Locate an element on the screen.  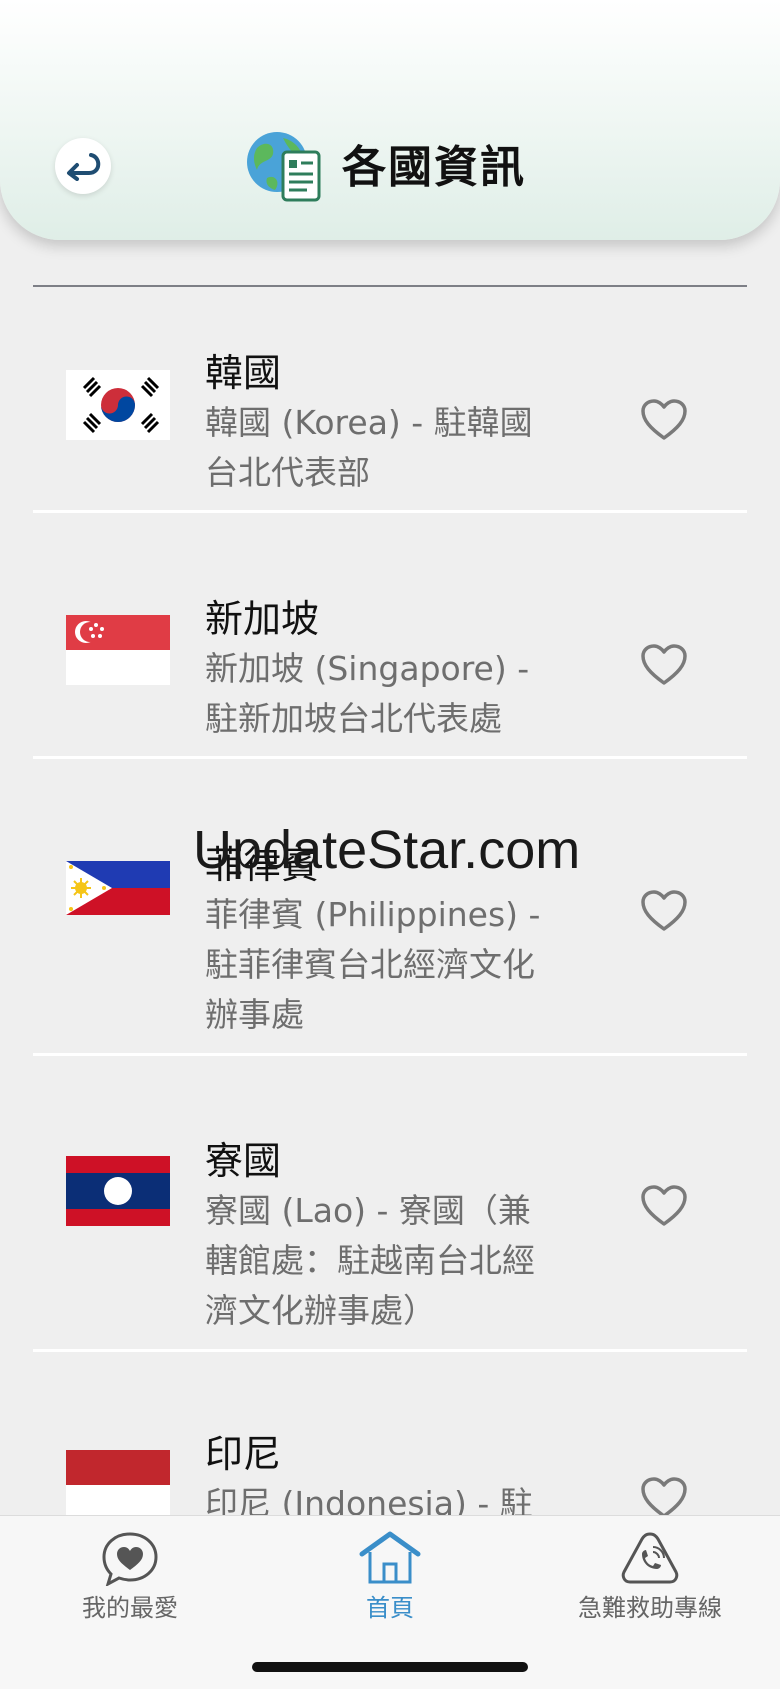
korea-flag-icon is located at coordinates (118, 405).